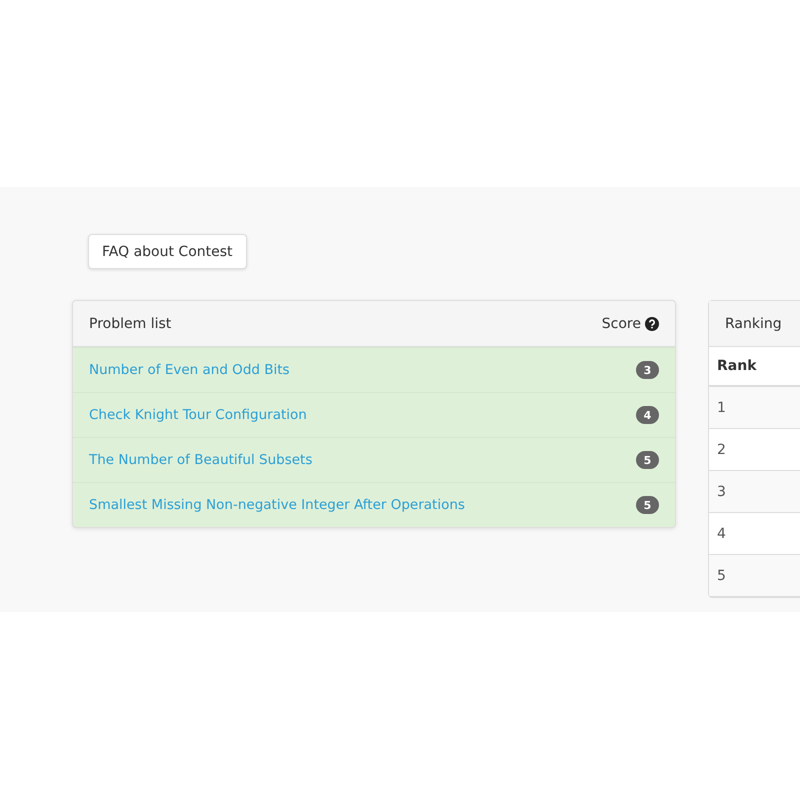 The width and height of the screenshot is (800, 800). I want to click on panel-title: Problem list, so click(130, 324).